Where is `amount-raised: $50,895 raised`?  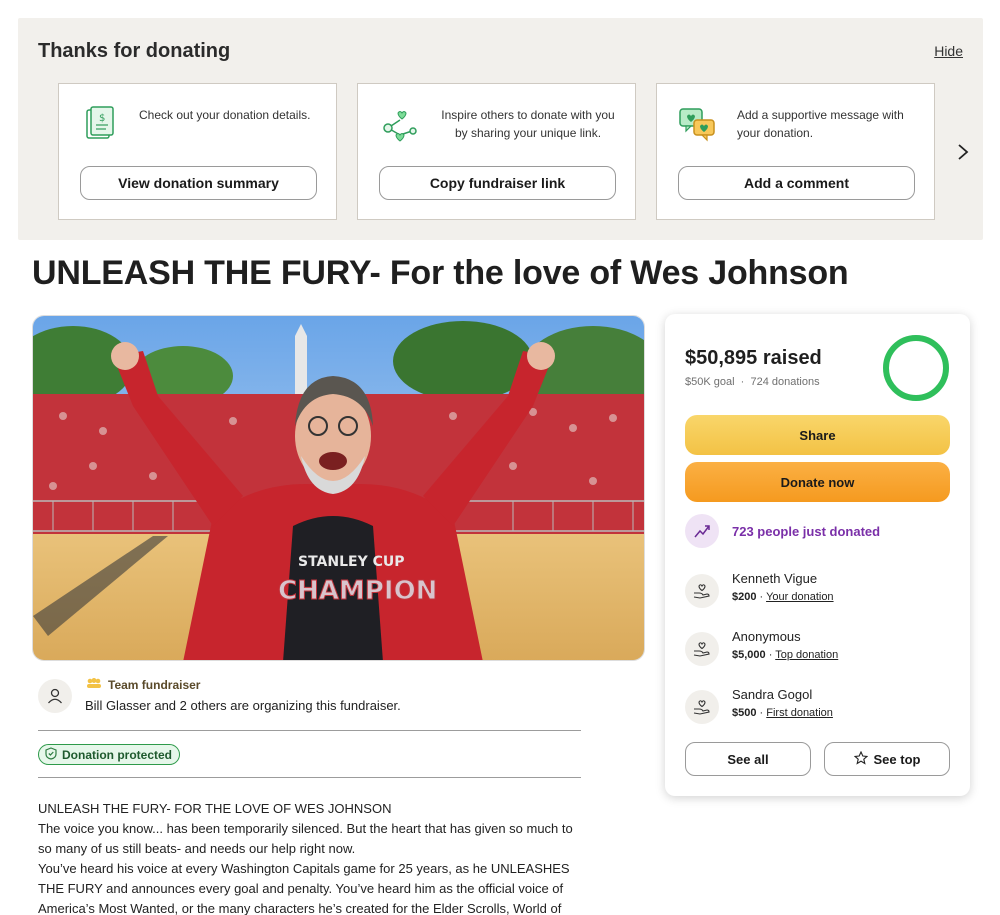
amount-raised: $50,895 raised is located at coordinates (753, 358).